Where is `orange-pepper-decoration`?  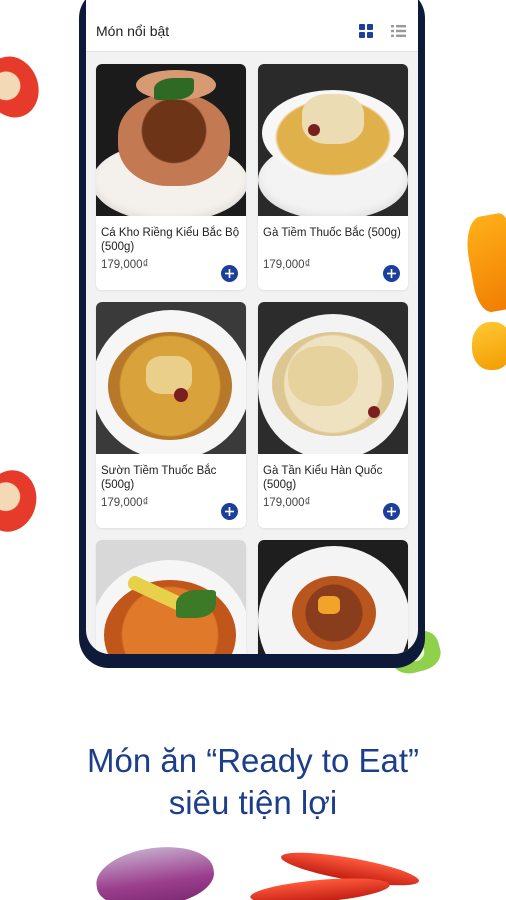 orange-pepper-decoration is located at coordinates (484, 263).